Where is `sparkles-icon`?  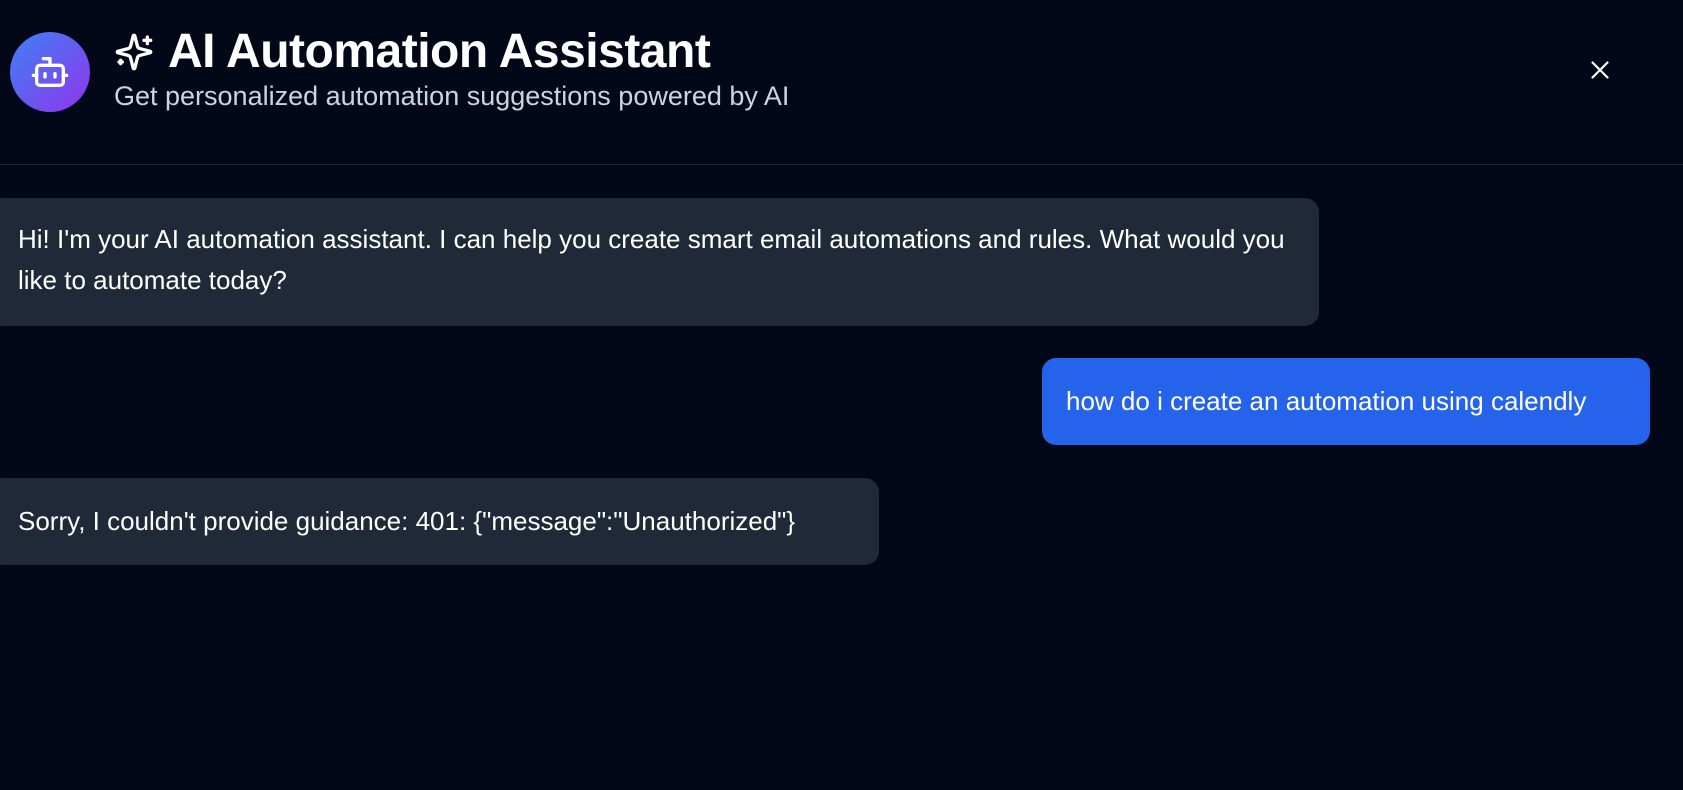
sparkles-icon is located at coordinates (134, 52).